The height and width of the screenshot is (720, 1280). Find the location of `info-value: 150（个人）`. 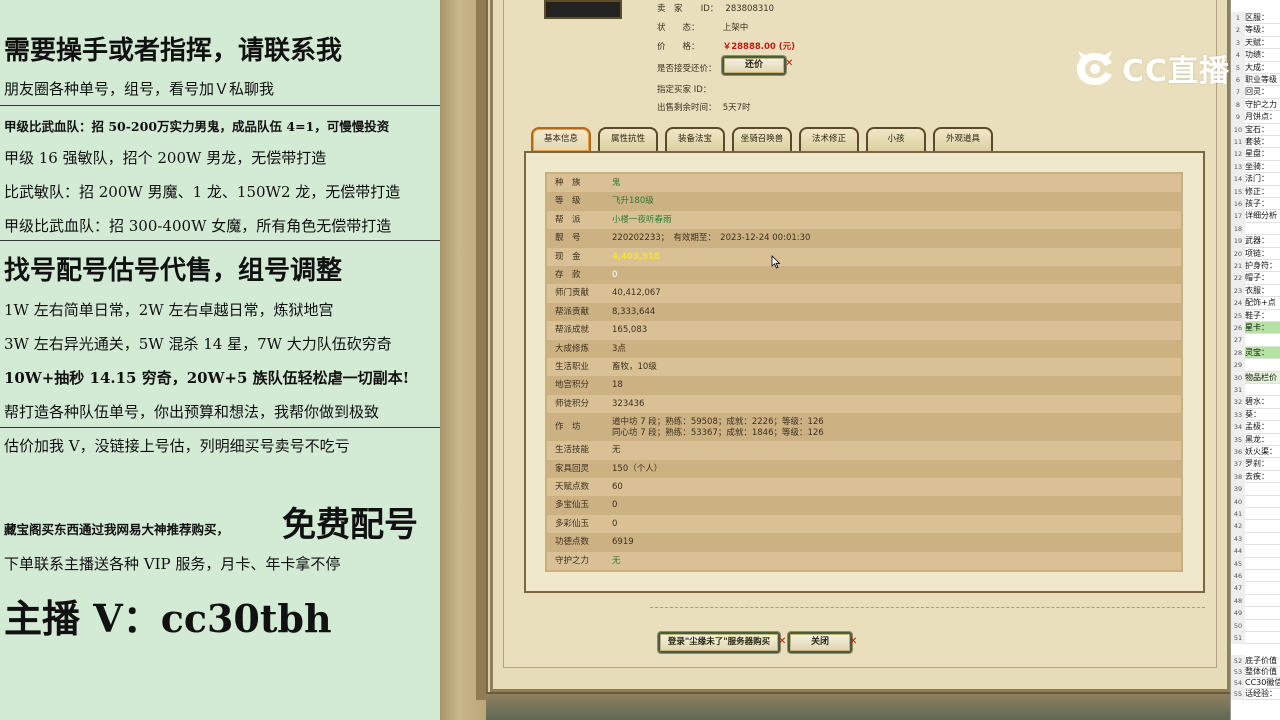

info-value: 150（个人） is located at coordinates (637, 468).